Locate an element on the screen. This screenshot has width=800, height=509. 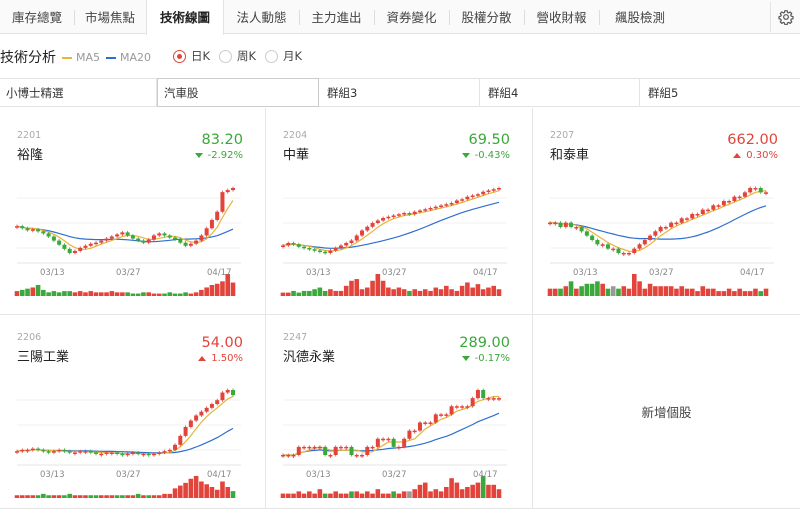
tab-market-focus: 市場焦點 is located at coordinates (110, 17).